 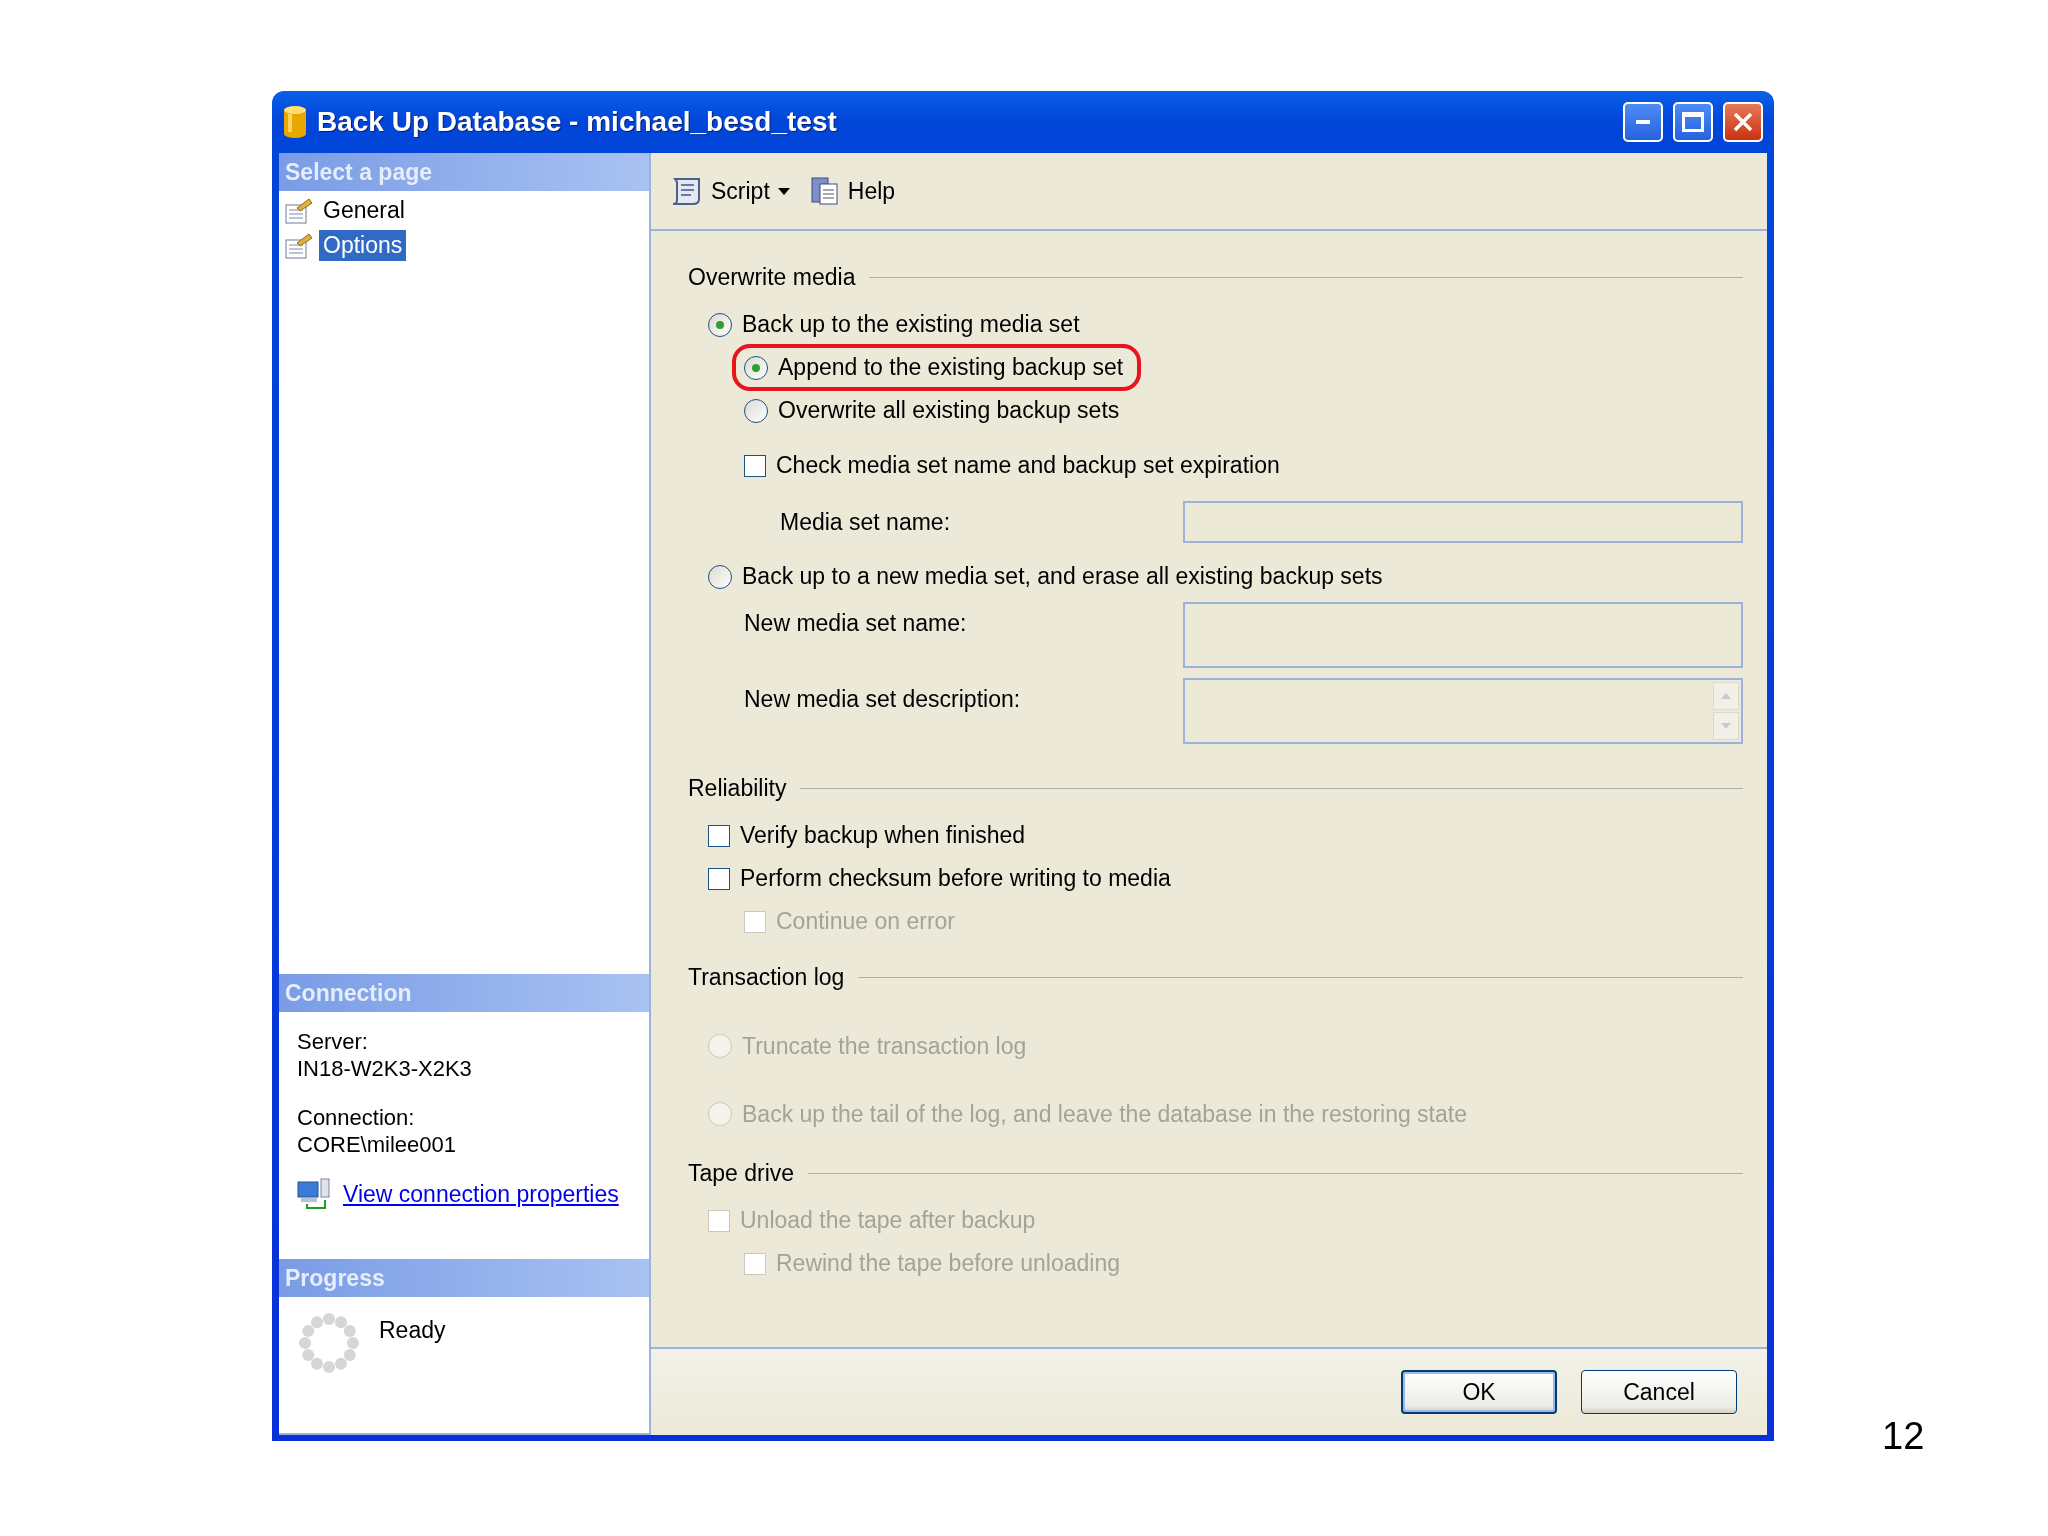 What do you see at coordinates (884, 1046) in the screenshot?
I see `option-label: Truncate the transaction log` at bounding box center [884, 1046].